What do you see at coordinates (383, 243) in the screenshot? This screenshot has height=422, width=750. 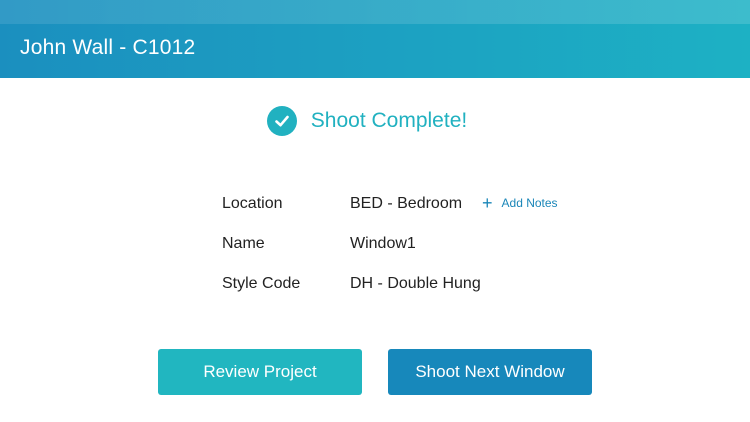 I see `detail-value: Window1` at bounding box center [383, 243].